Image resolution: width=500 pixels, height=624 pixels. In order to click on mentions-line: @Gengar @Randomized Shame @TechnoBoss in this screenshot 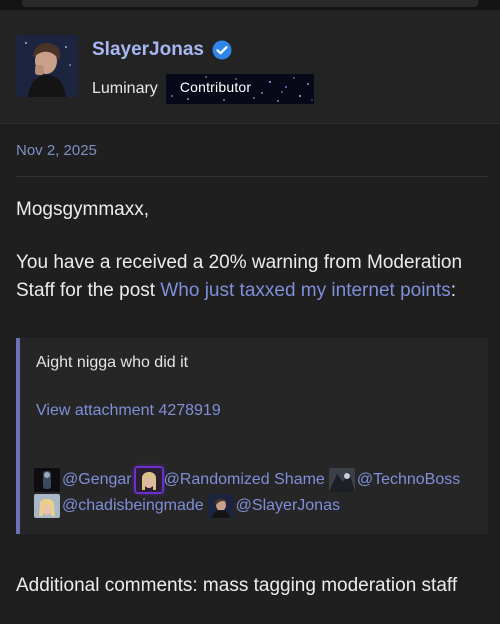, I will do `click(249, 480)`.